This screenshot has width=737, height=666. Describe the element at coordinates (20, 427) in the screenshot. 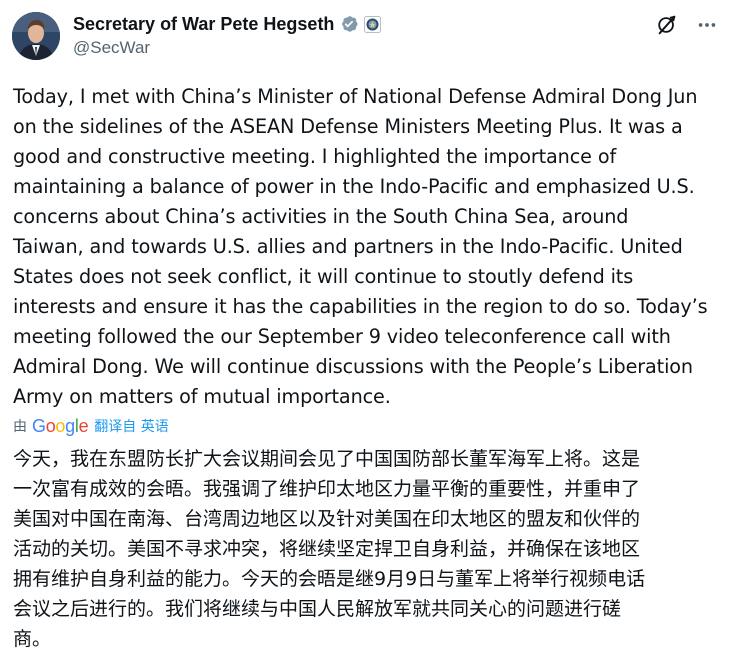

I see `translated-by-label: 由` at that location.